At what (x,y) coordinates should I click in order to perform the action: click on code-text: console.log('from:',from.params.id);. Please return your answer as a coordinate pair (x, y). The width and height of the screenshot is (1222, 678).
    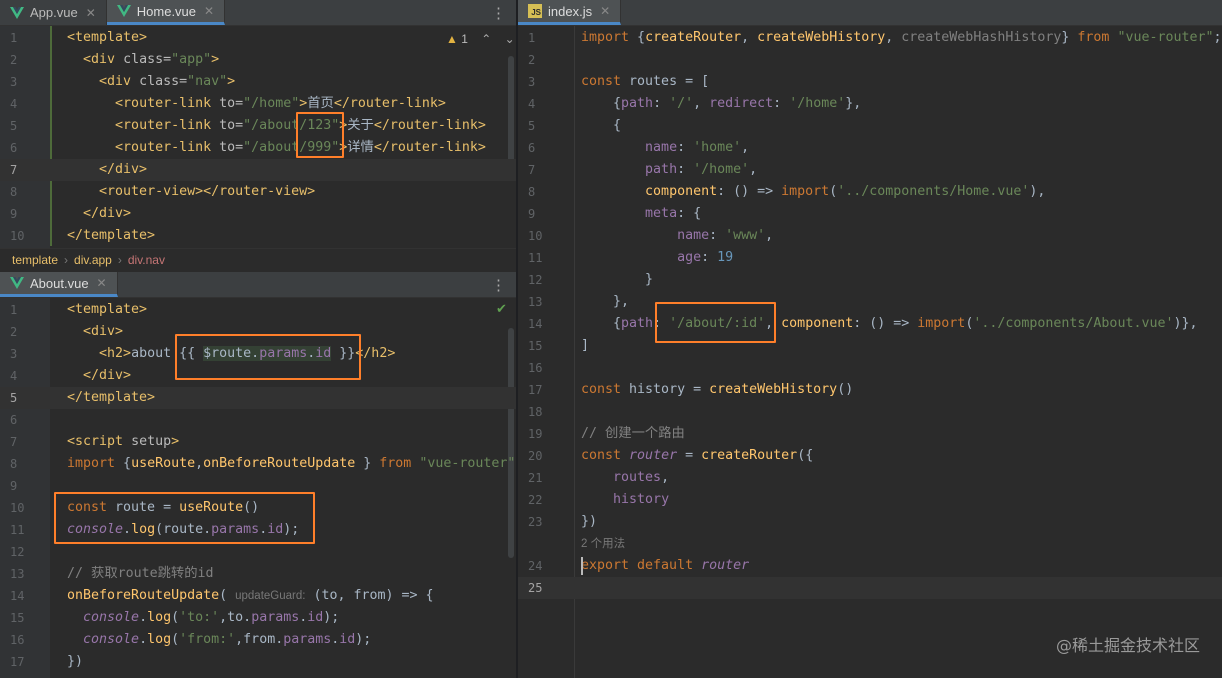
    Looking at the image, I should click on (227, 639).